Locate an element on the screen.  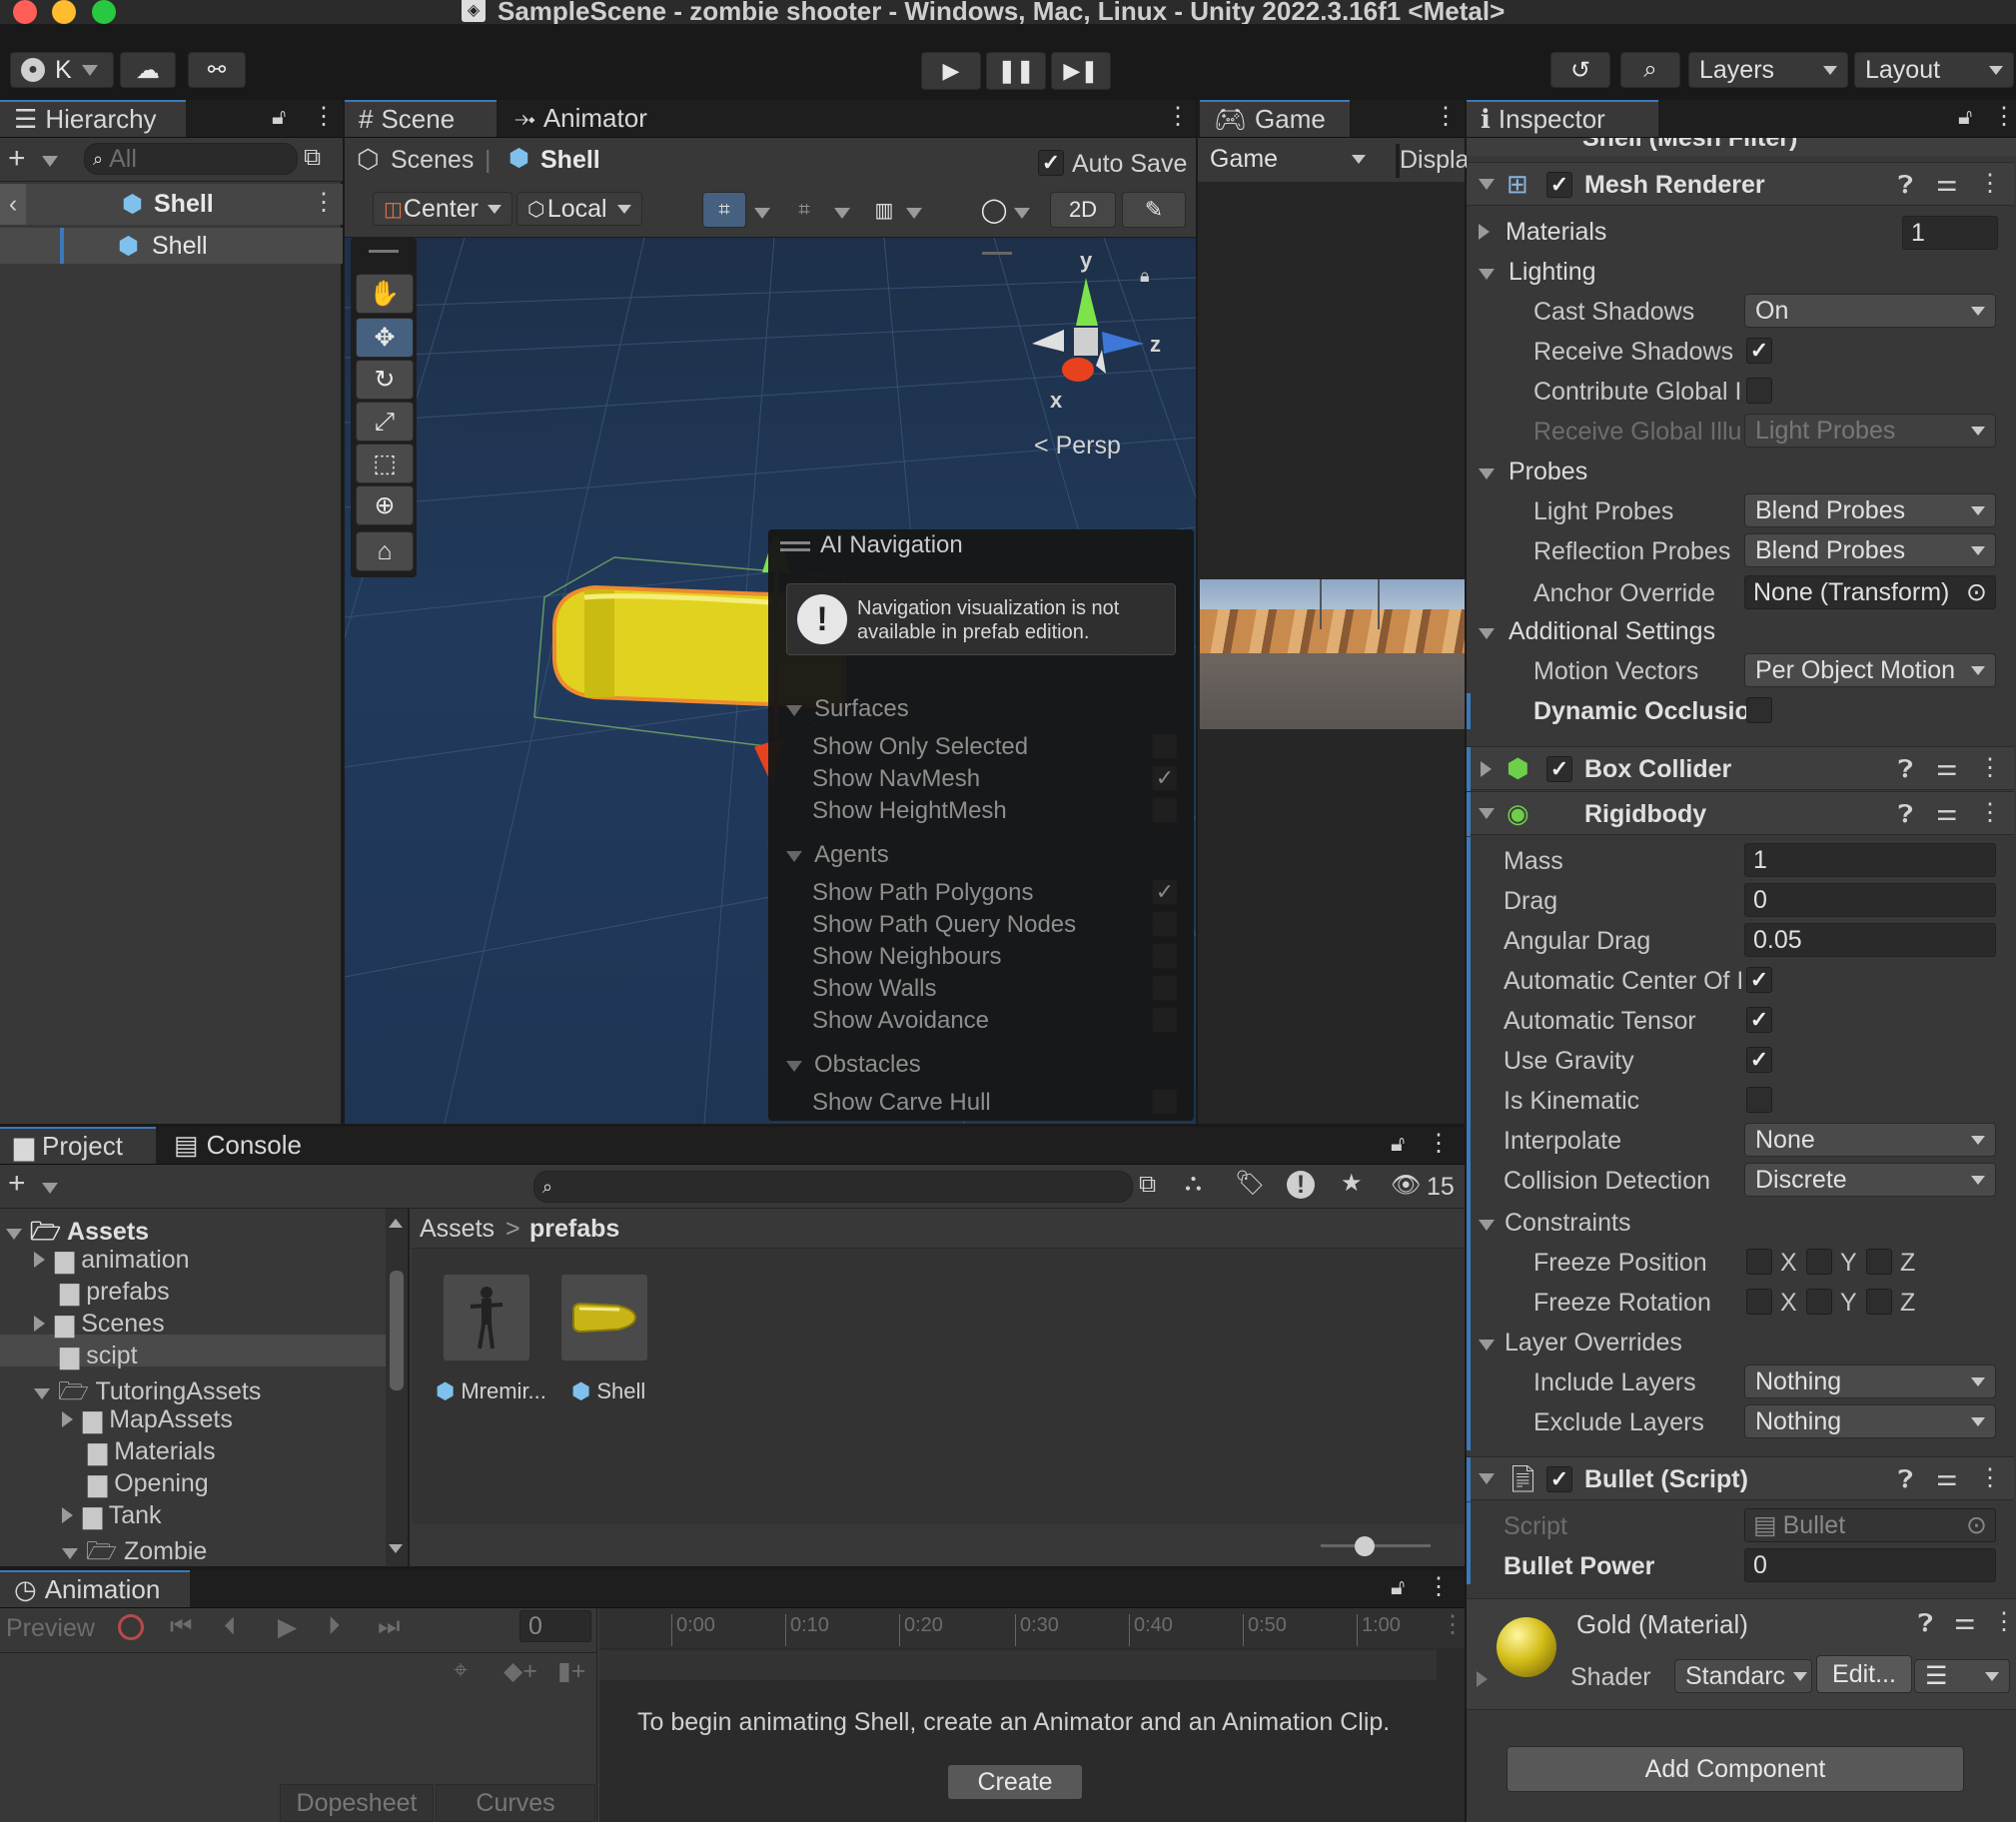
auto-save-checkbox: ✓ is located at coordinates (1051, 163).